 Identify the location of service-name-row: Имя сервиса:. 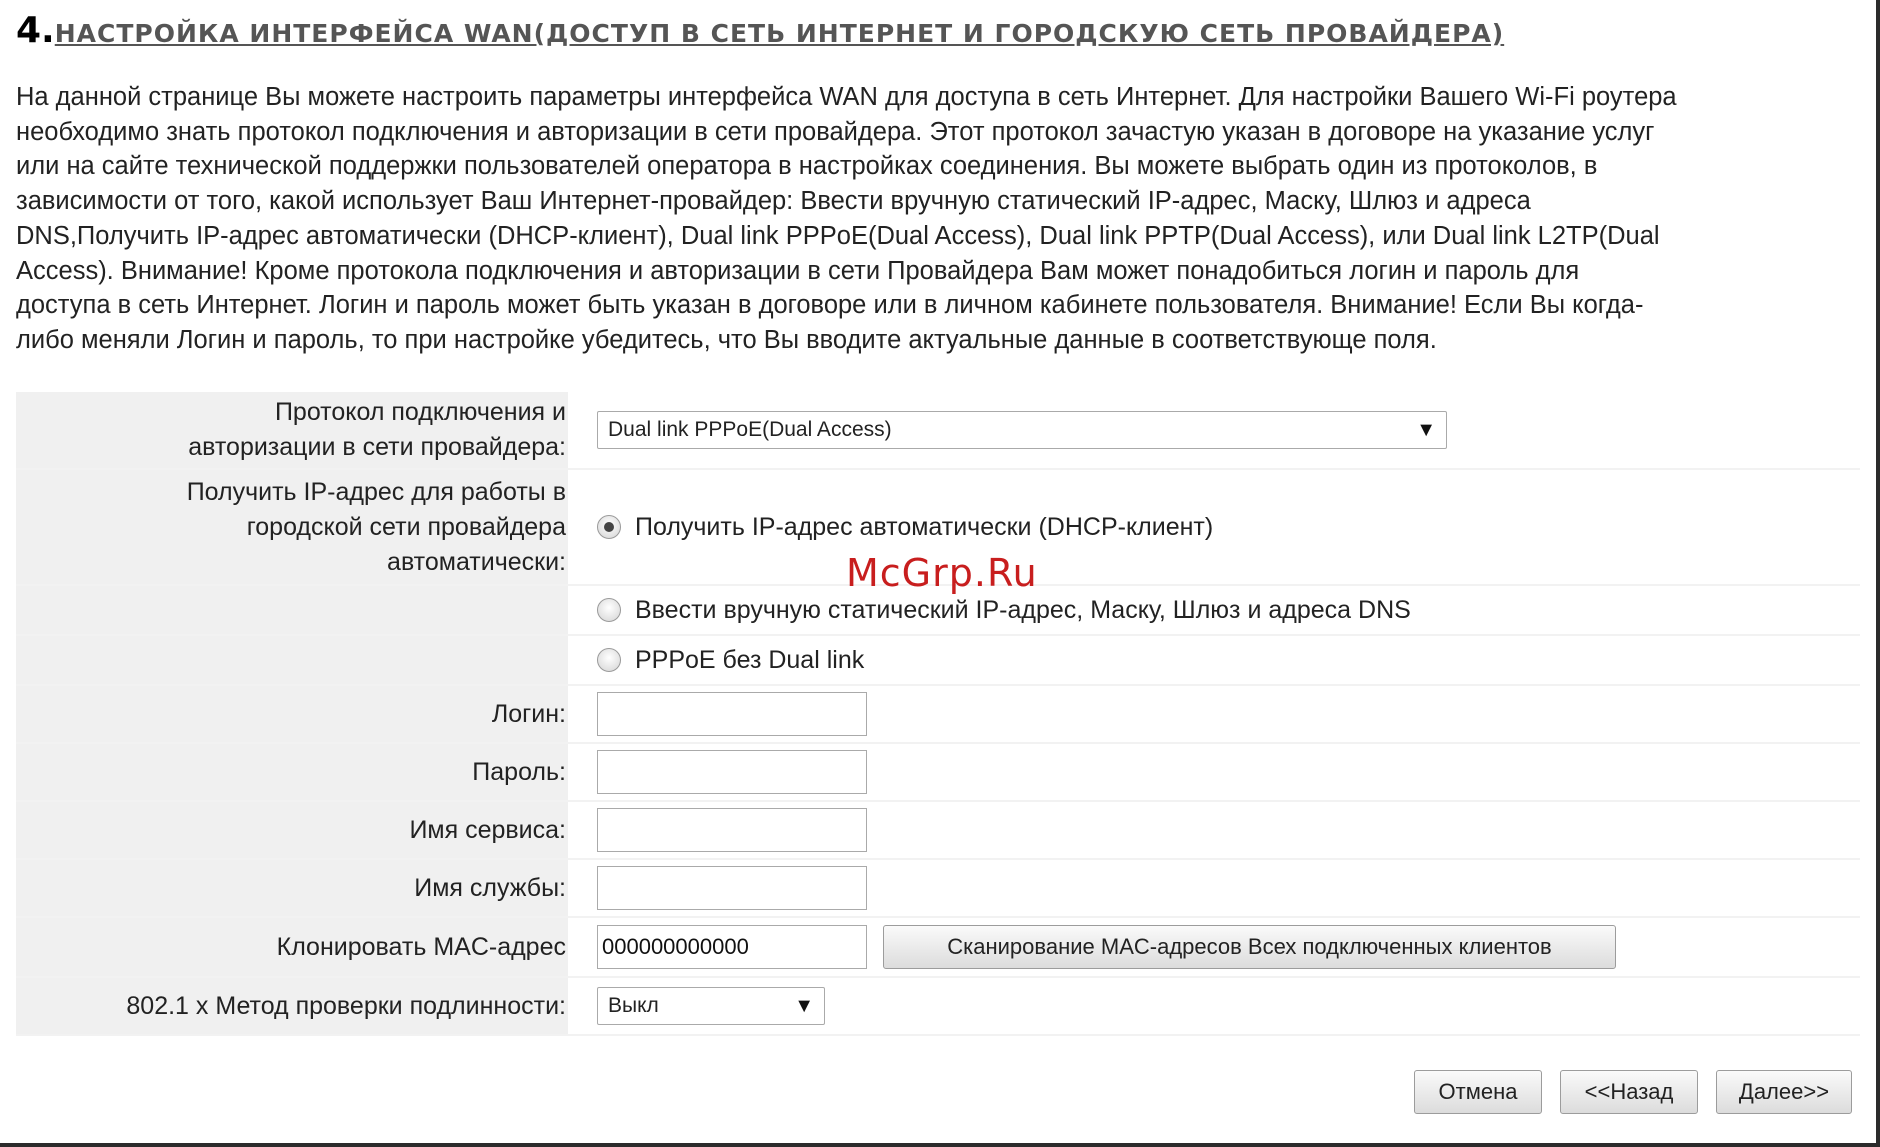
(938, 831).